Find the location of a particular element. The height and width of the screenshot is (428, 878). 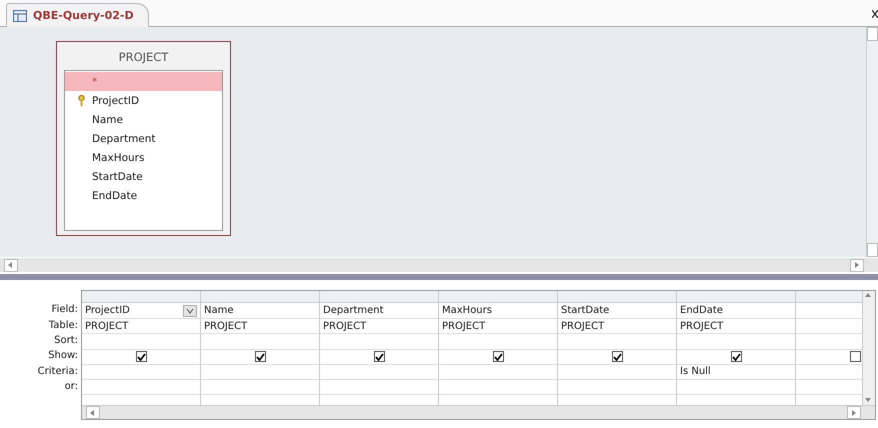

field-item: Name is located at coordinates (143, 119).